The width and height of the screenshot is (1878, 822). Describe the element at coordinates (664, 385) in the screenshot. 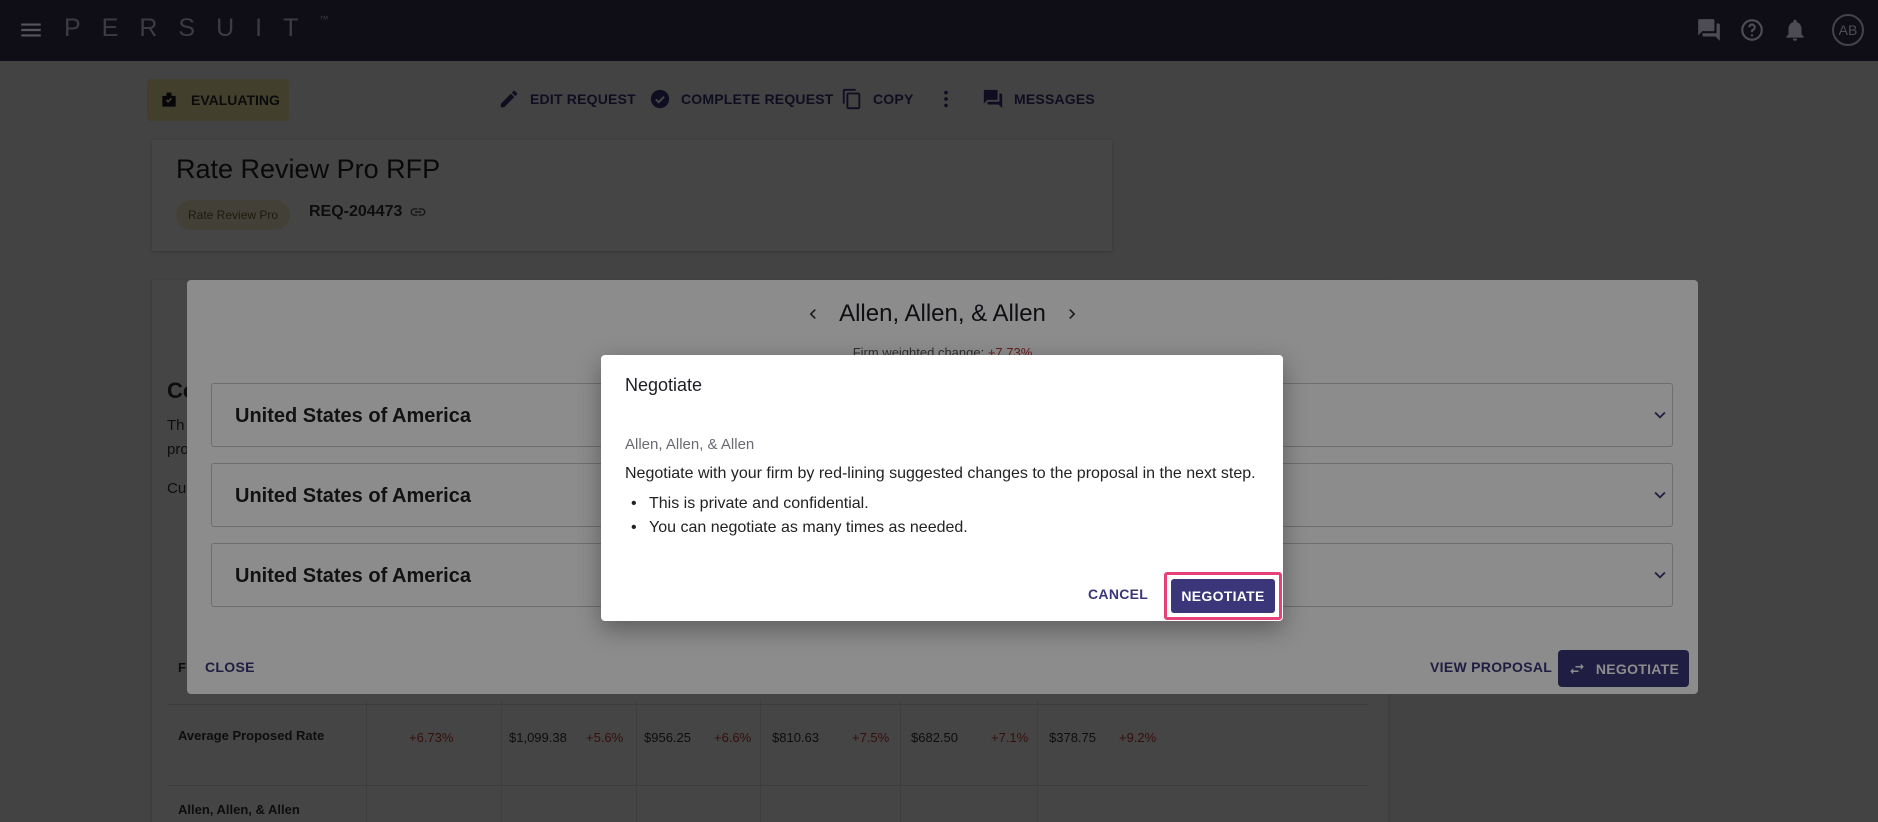

I see `dialog-title: Negotiate` at that location.